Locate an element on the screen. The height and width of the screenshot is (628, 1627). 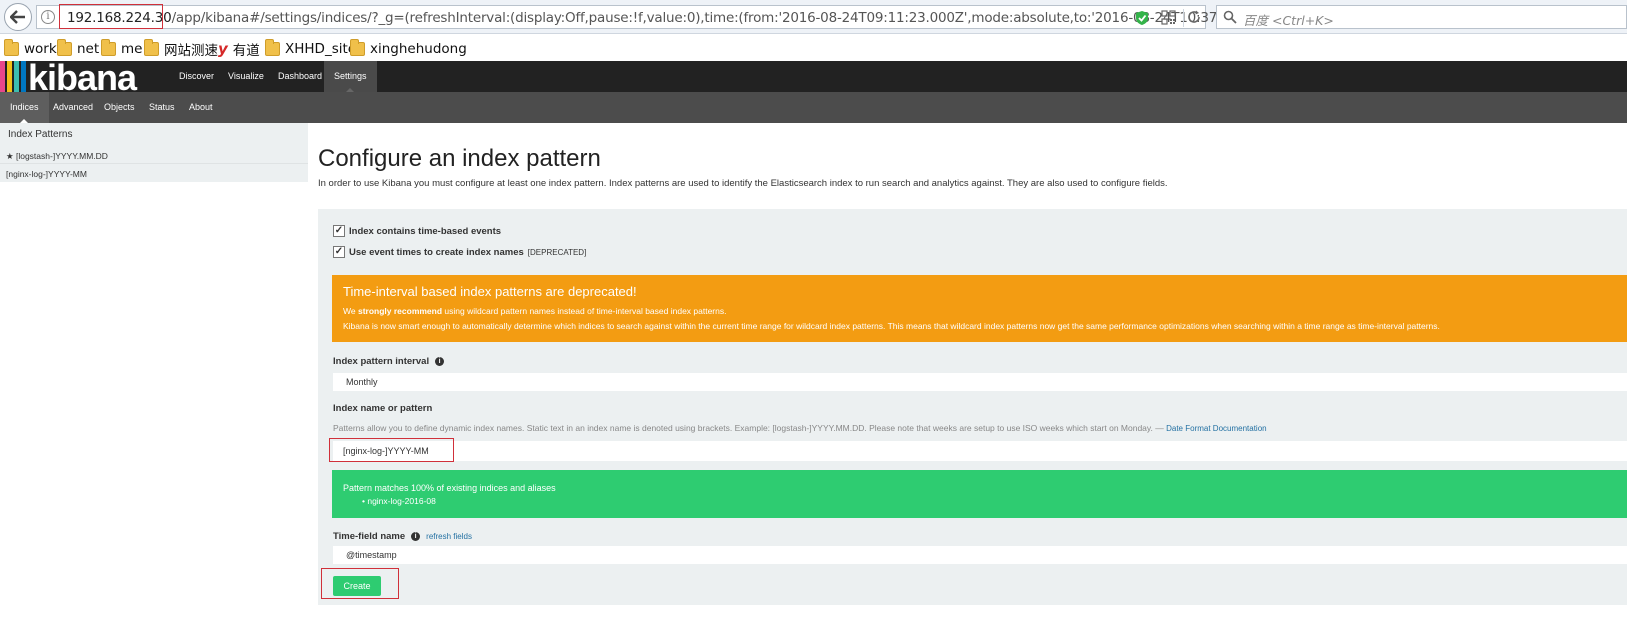
bookmark-xhhd-site: XHHD_site is located at coordinates (311, 48).